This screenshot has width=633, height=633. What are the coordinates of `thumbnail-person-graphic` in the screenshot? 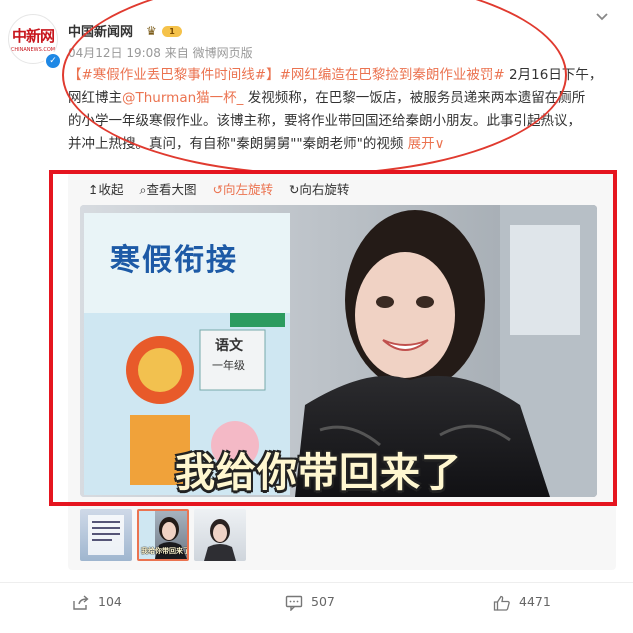 It's located at (220, 540).